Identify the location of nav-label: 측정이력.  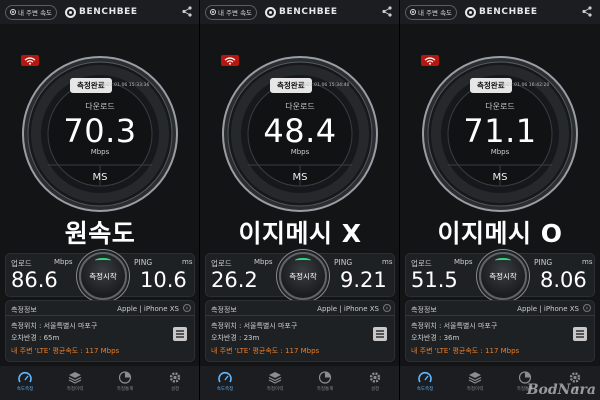
(475, 389).